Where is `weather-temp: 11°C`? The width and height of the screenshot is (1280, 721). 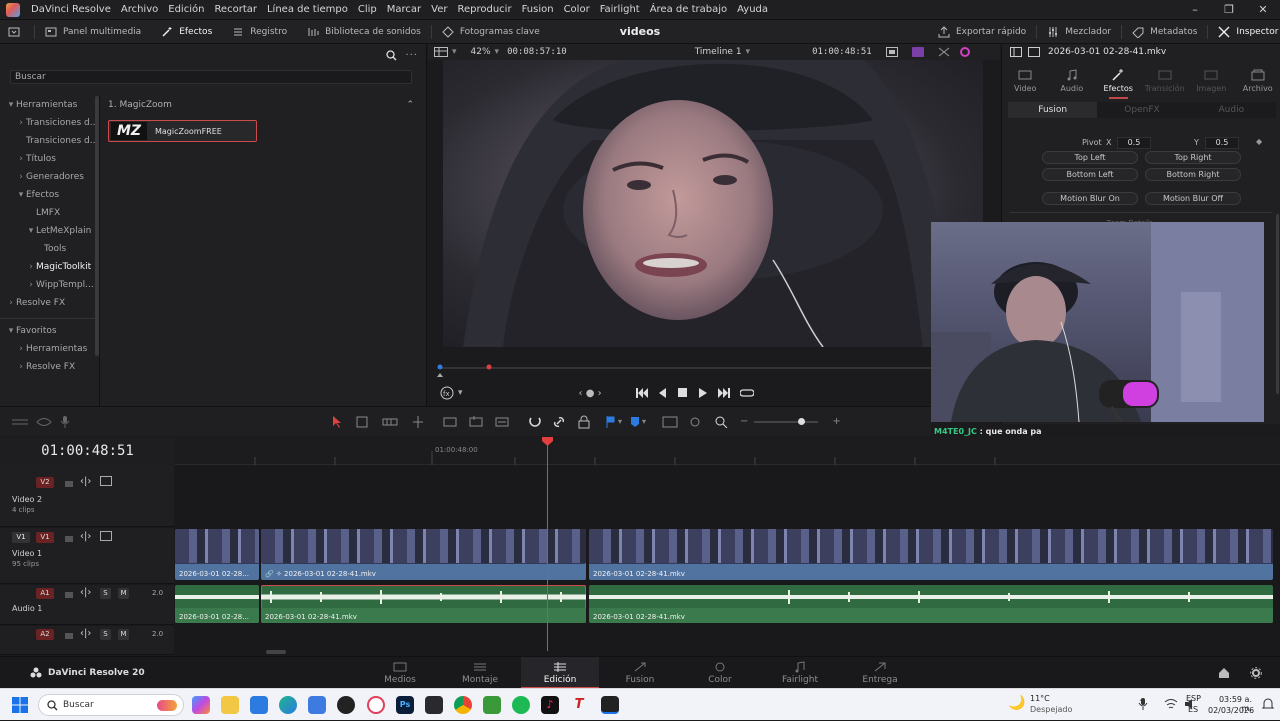
weather-temp: 11°C is located at coordinates (1040, 698).